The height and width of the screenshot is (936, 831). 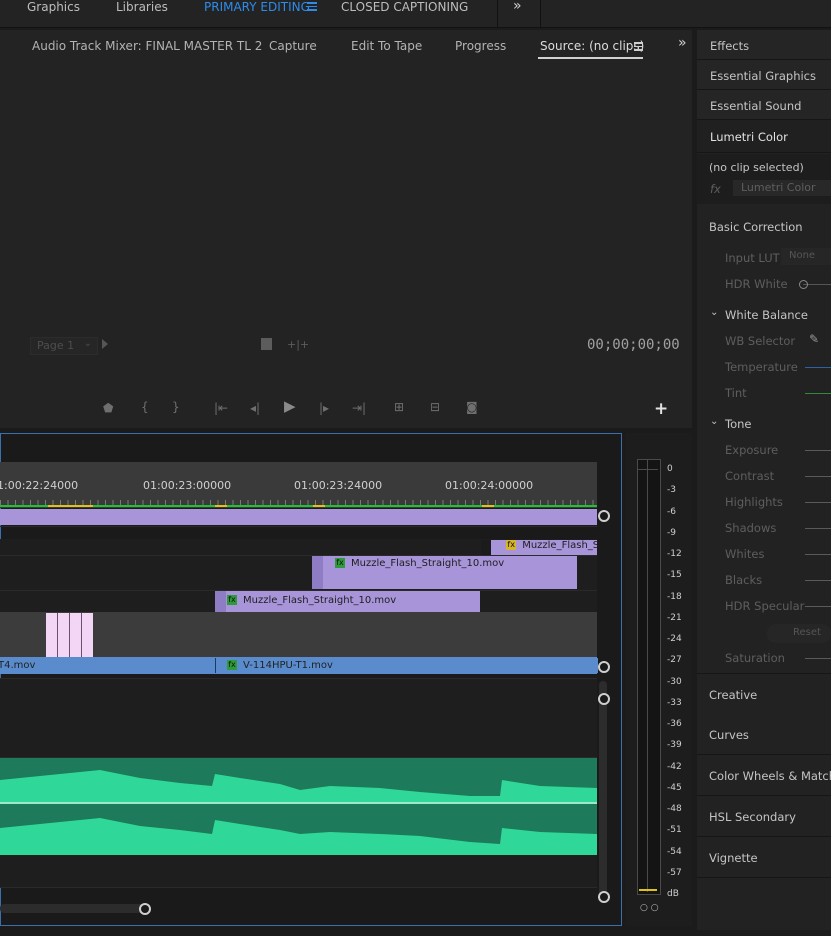 I want to click on whites-label: Whites, so click(x=745, y=554).